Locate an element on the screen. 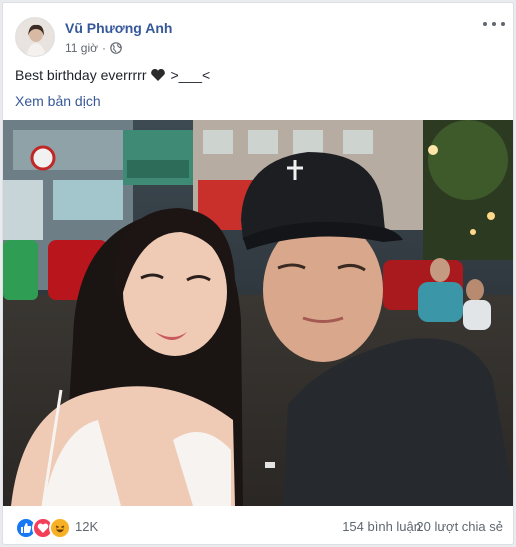 Image resolution: width=516 pixels, height=547 pixels. post-header: Vũ Phương Anh 11 giờ · is located at coordinates (258, 32).